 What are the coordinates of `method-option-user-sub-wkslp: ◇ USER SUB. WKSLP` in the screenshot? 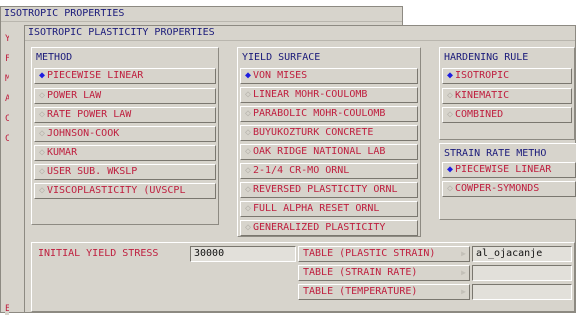 It's located at (125, 172).